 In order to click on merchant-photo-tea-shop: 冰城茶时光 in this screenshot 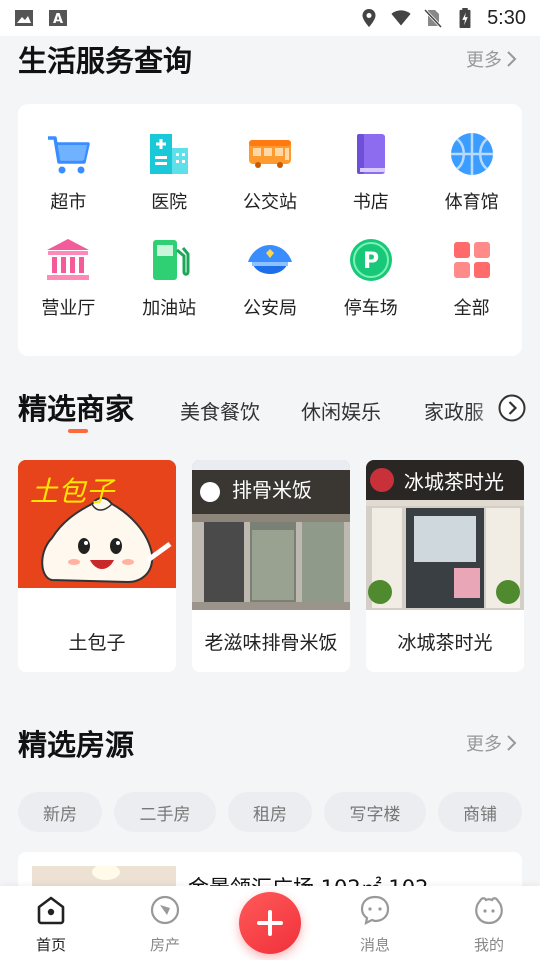, I will do `click(445, 535)`.